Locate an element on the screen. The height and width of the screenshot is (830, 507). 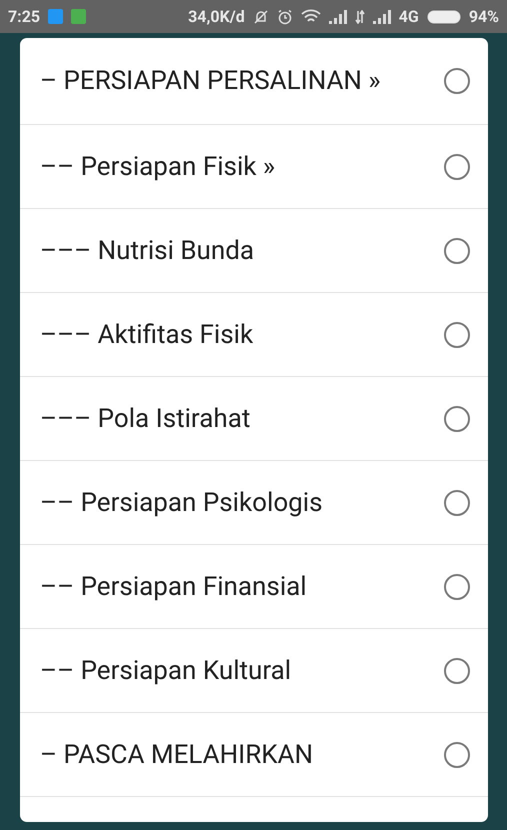
option-label: –– Persiapan Kultural is located at coordinates (166, 671).